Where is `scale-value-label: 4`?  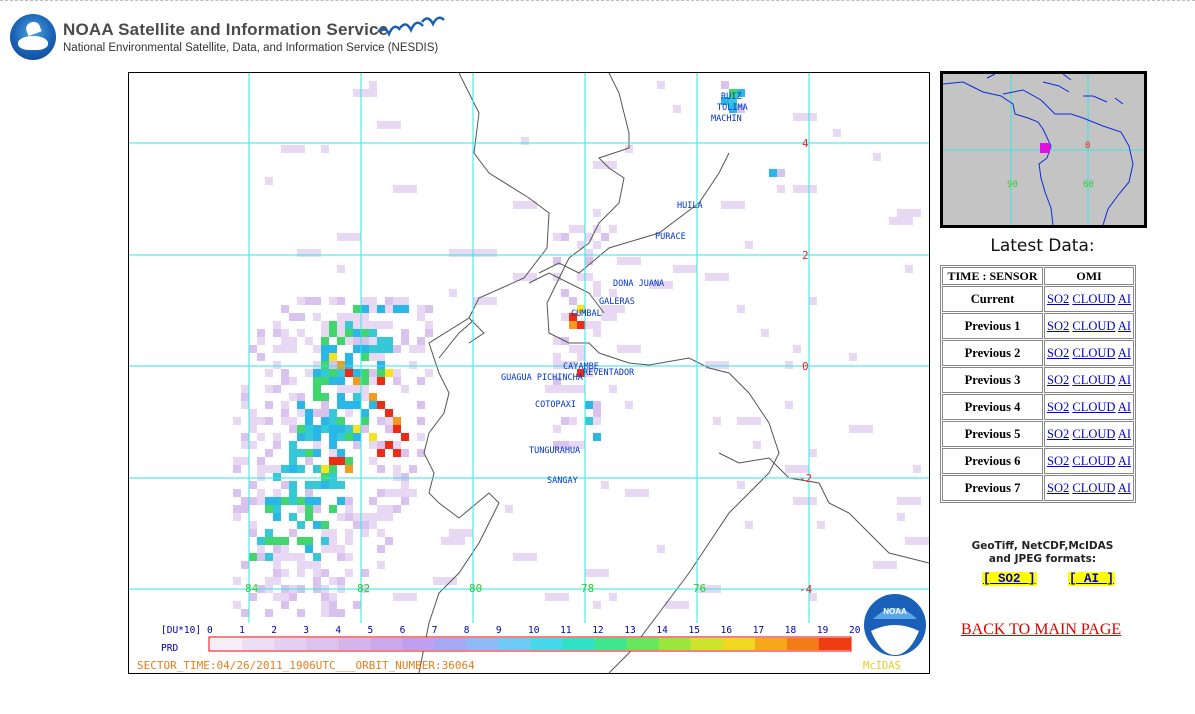 scale-value-label: 4 is located at coordinates (338, 630).